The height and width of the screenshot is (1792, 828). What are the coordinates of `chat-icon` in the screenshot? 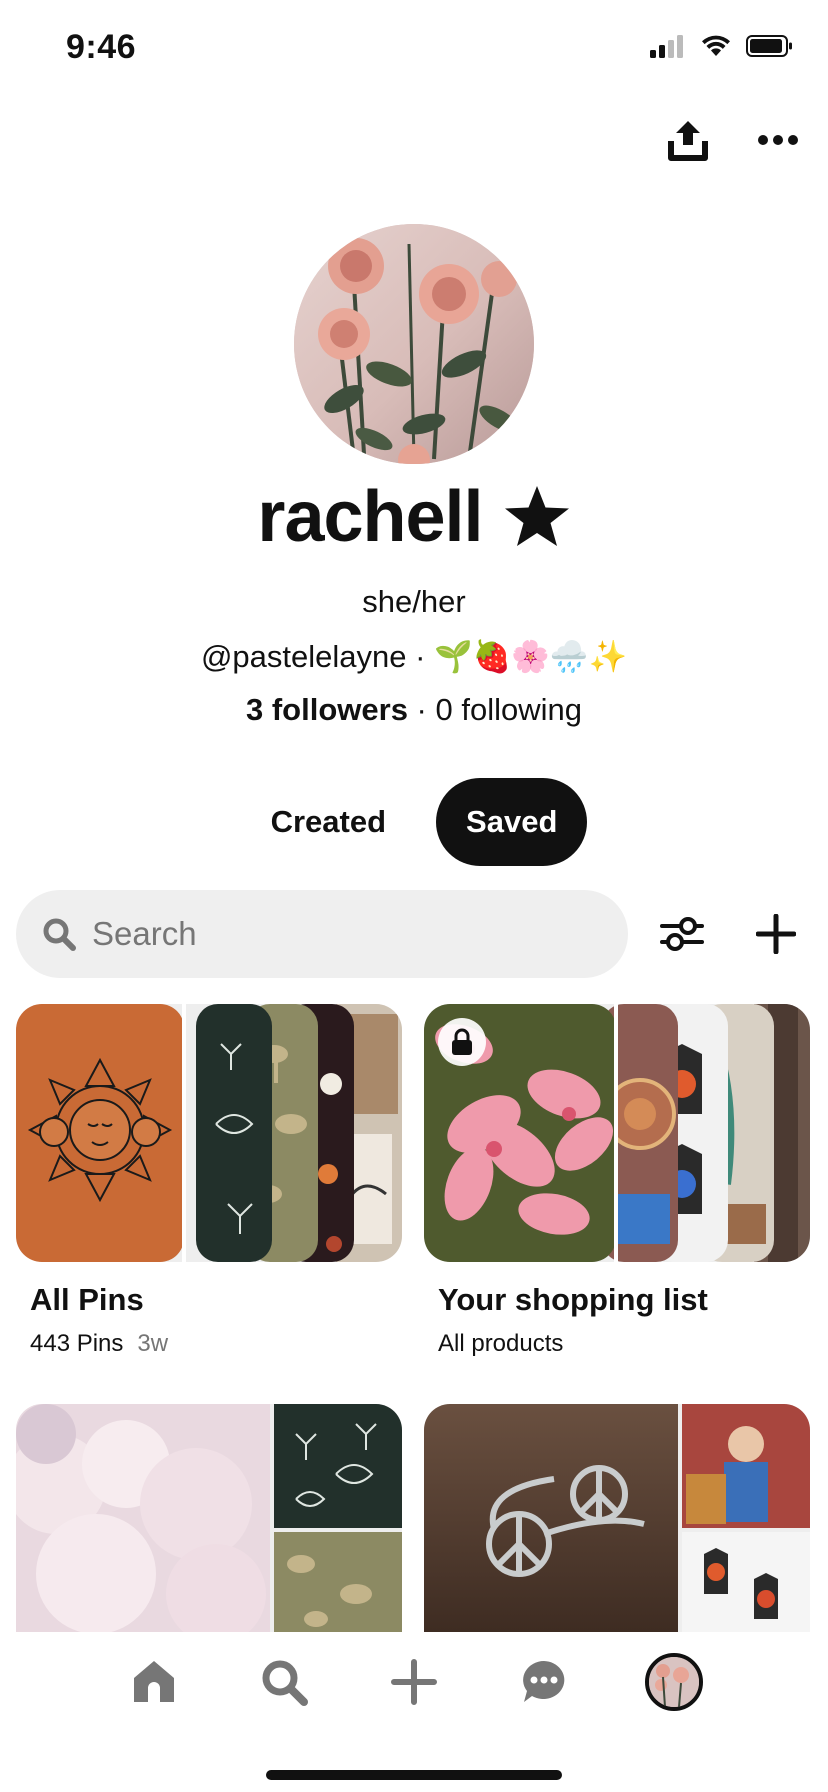 It's located at (544, 1681).